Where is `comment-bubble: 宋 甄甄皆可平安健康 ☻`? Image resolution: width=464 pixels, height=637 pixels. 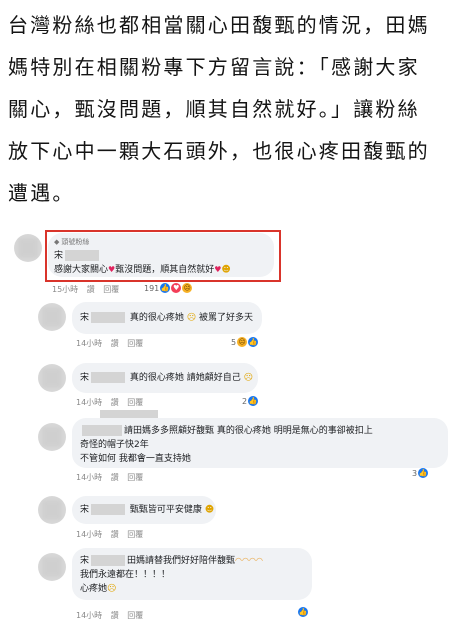 comment-bubble: 宋 甄甄皆可平安健康 ☻ is located at coordinates (144, 510).